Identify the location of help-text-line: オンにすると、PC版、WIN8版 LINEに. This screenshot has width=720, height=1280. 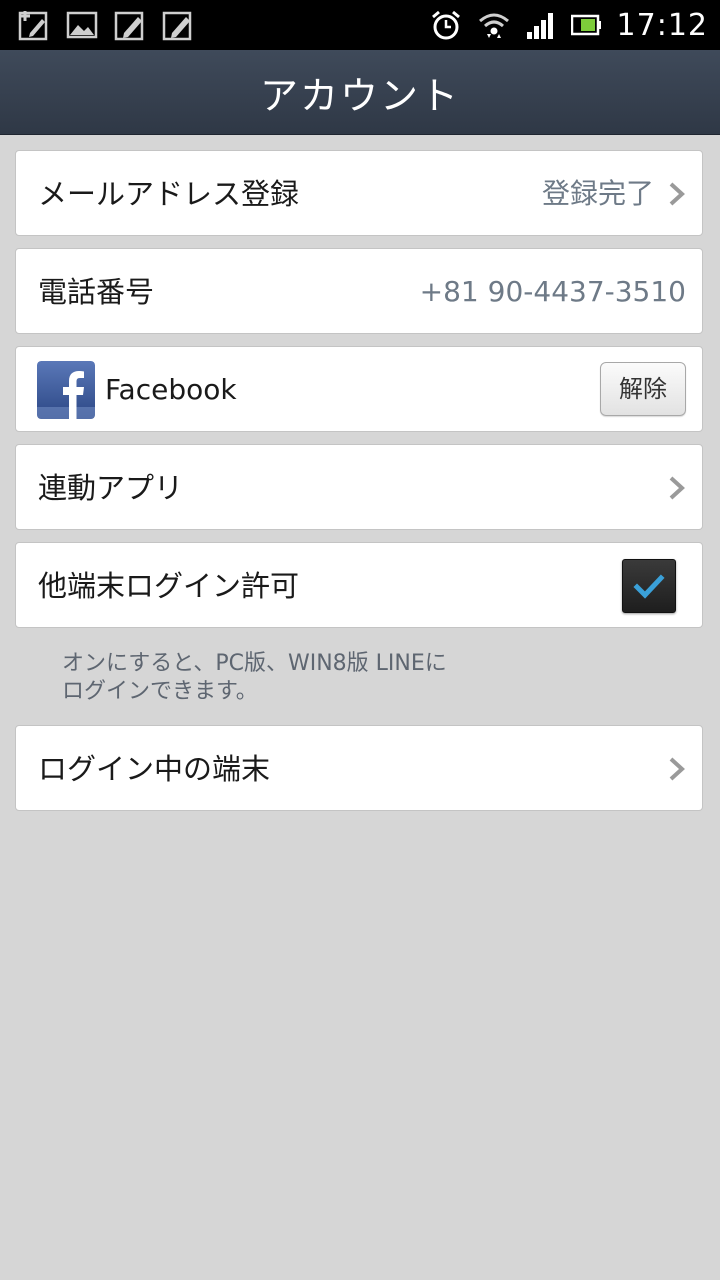
(254, 663).